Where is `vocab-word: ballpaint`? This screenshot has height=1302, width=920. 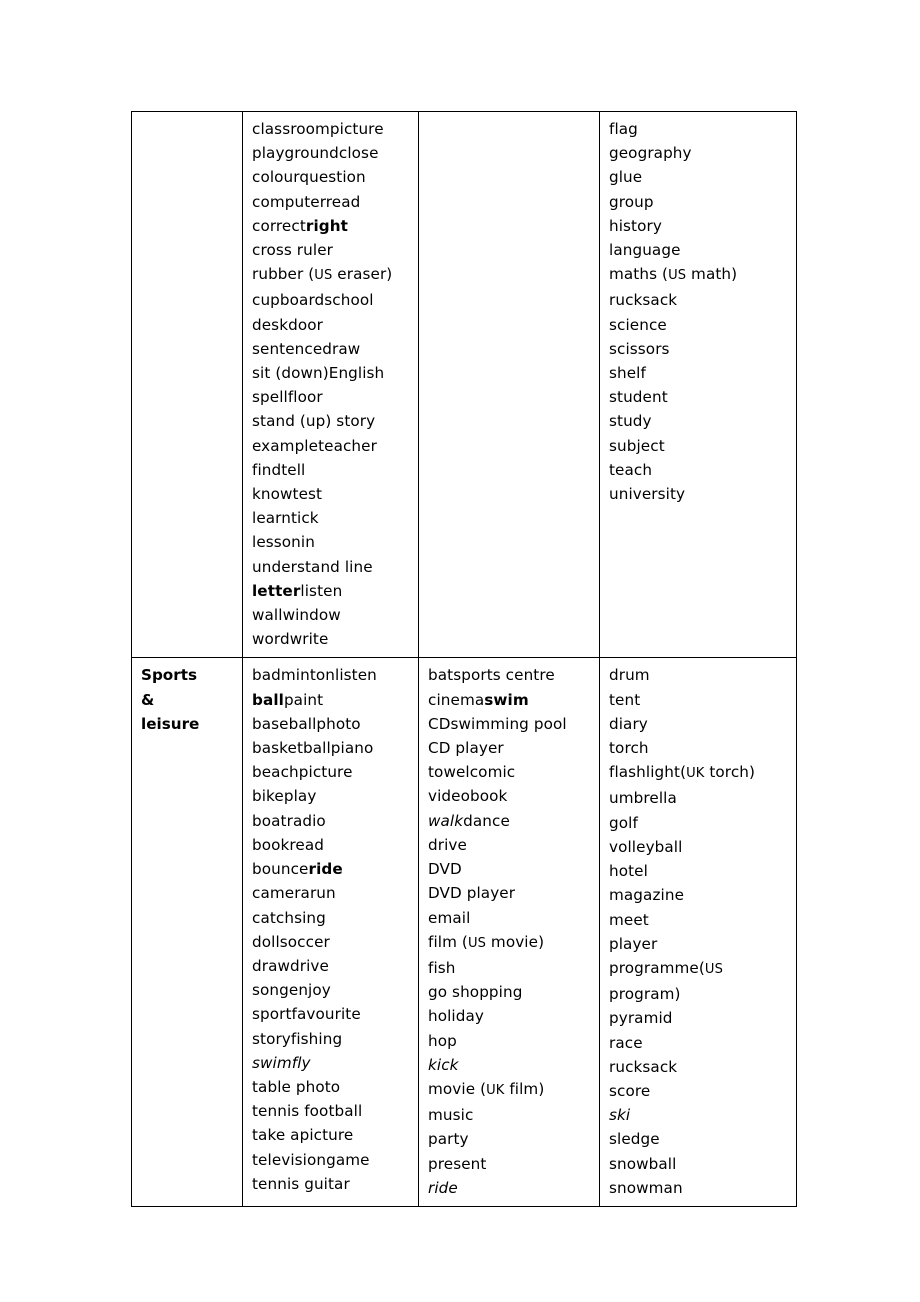
vocab-word: ballpaint is located at coordinates (288, 699).